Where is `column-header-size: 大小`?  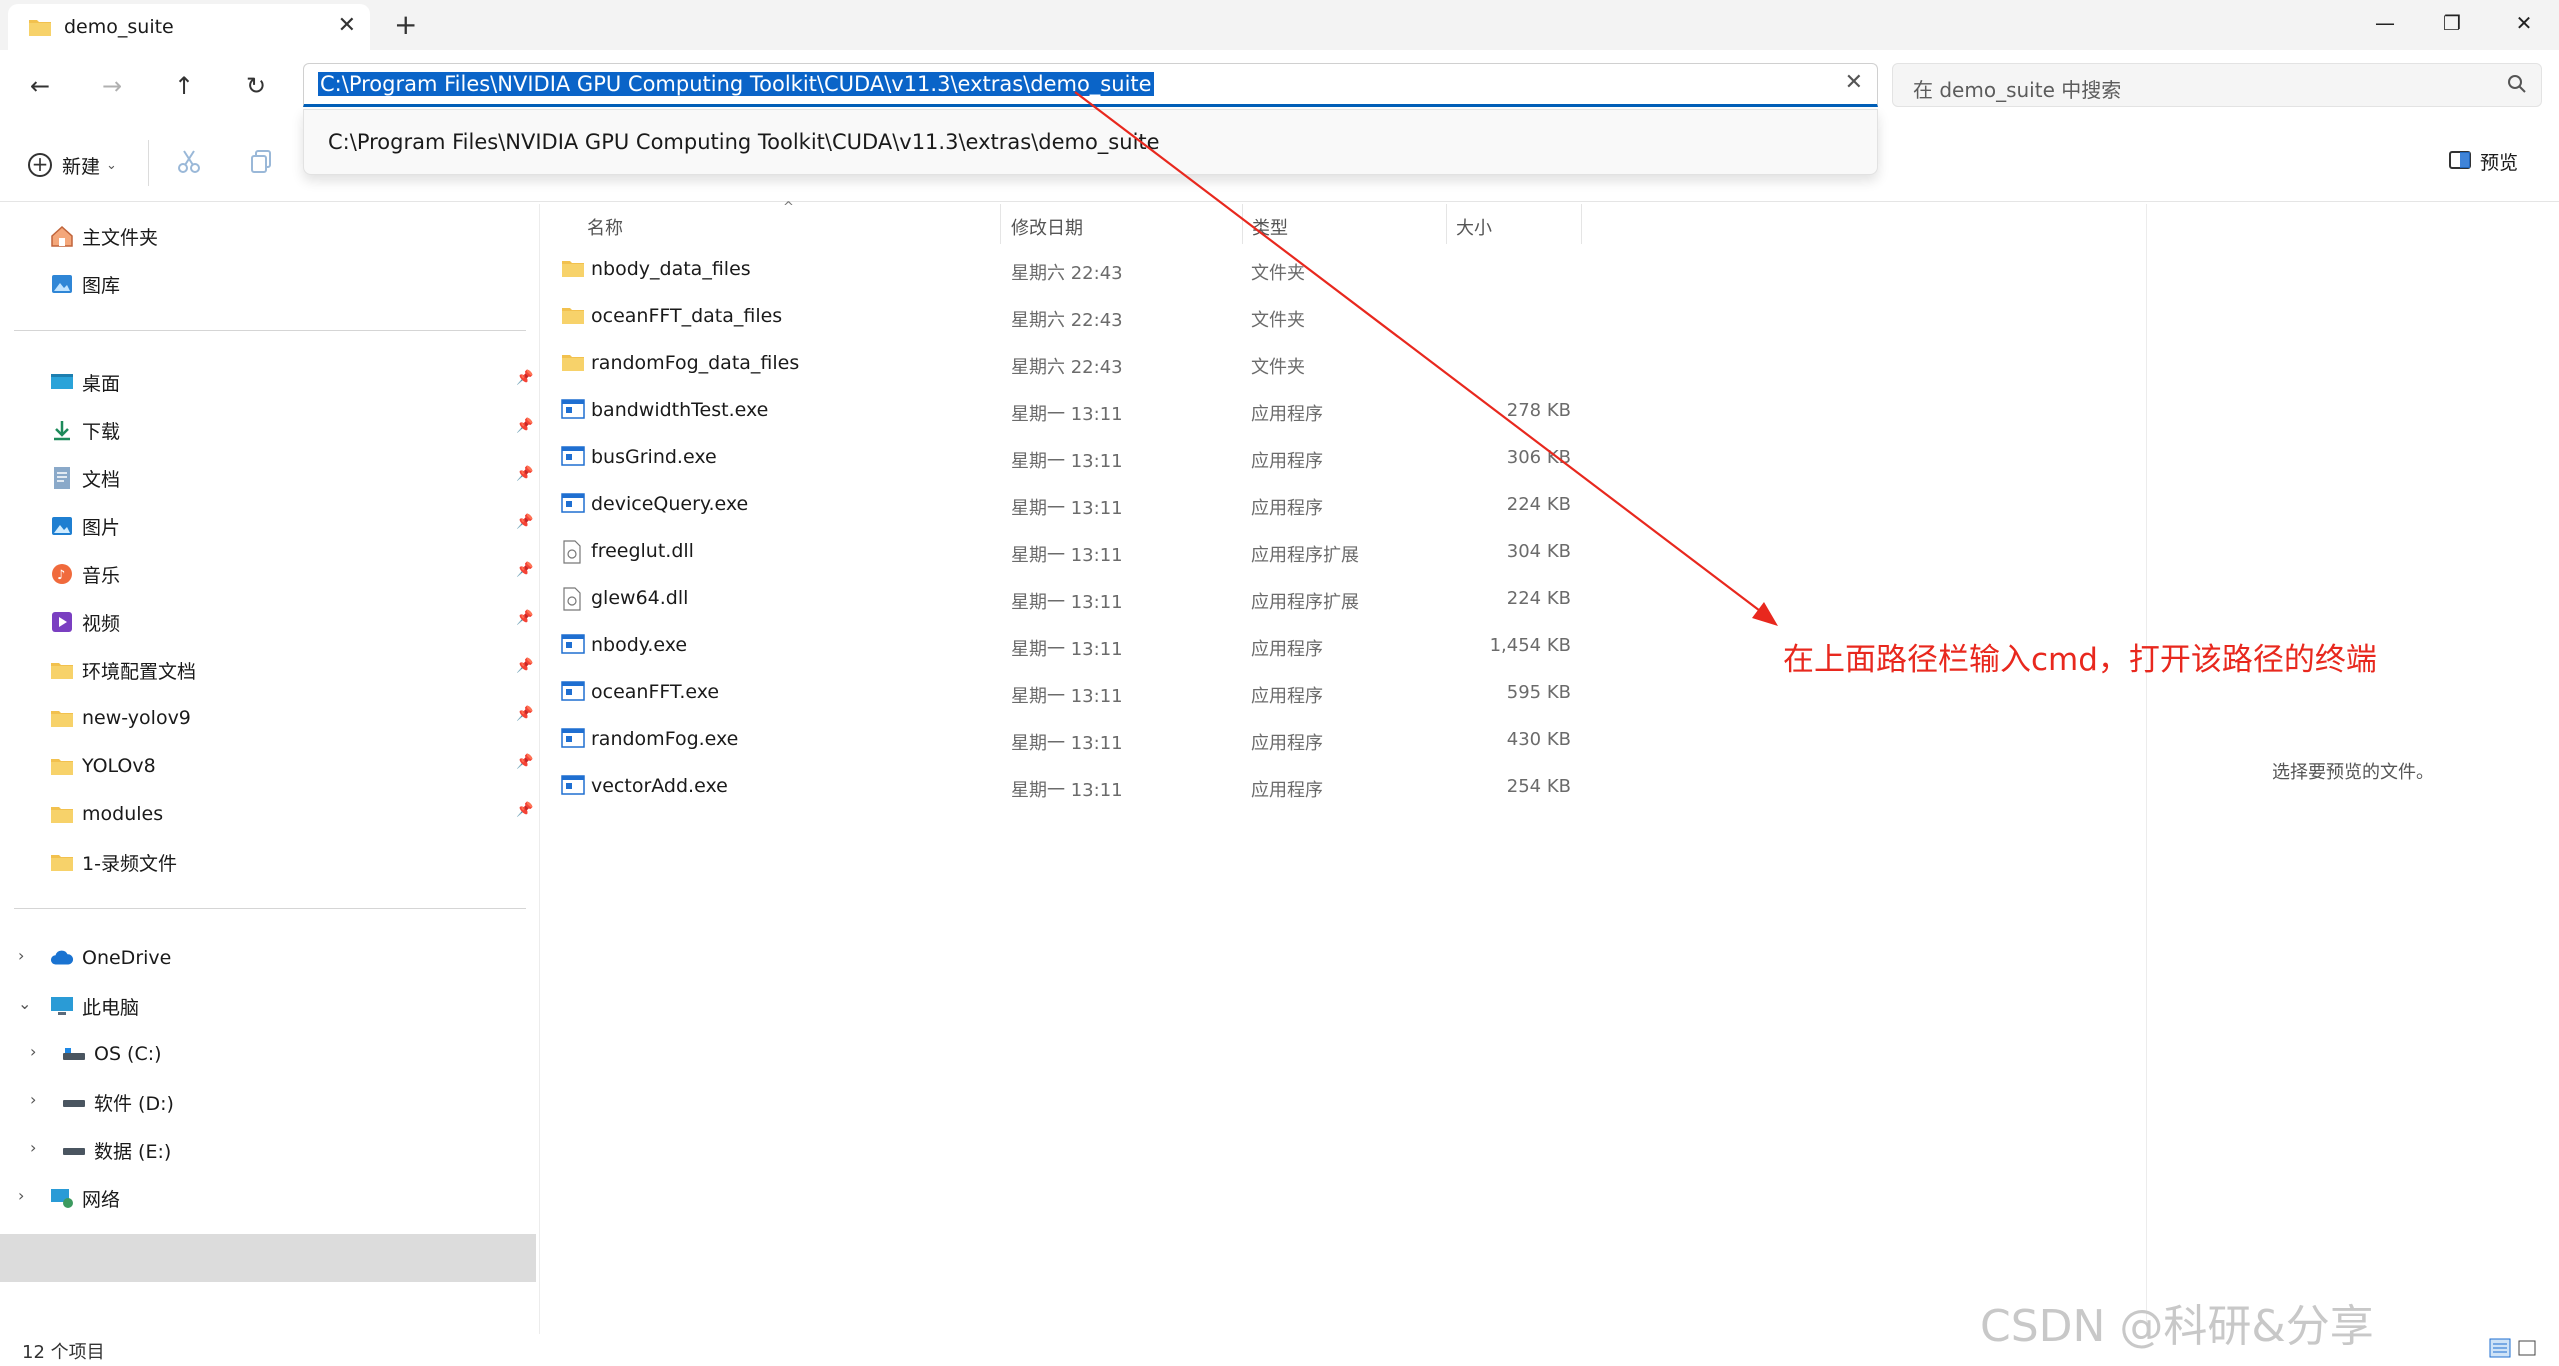 column-header-size: 大小 is located at coordinates (1474, 227).